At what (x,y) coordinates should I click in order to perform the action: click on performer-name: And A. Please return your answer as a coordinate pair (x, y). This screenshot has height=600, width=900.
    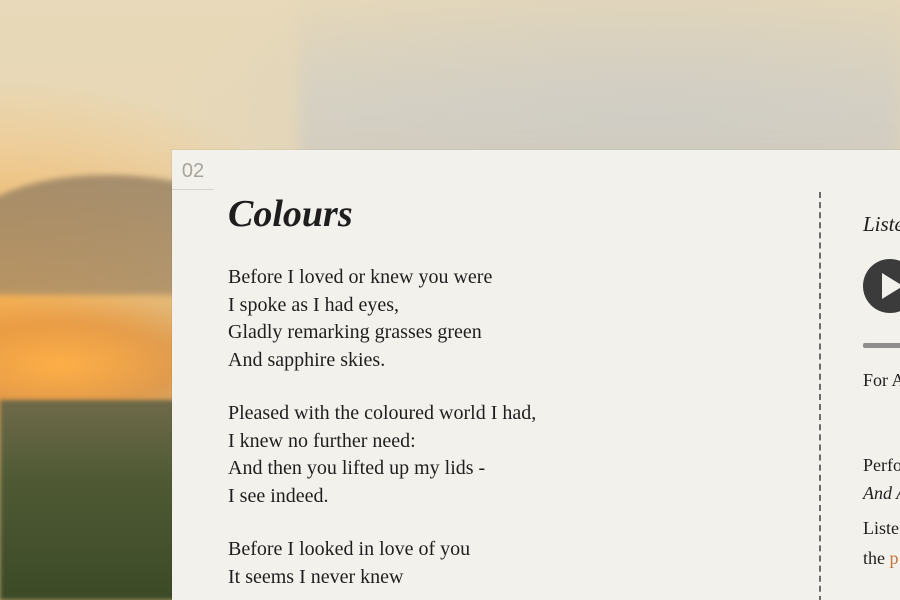
    Looking at the image, I should click on (881, 493).